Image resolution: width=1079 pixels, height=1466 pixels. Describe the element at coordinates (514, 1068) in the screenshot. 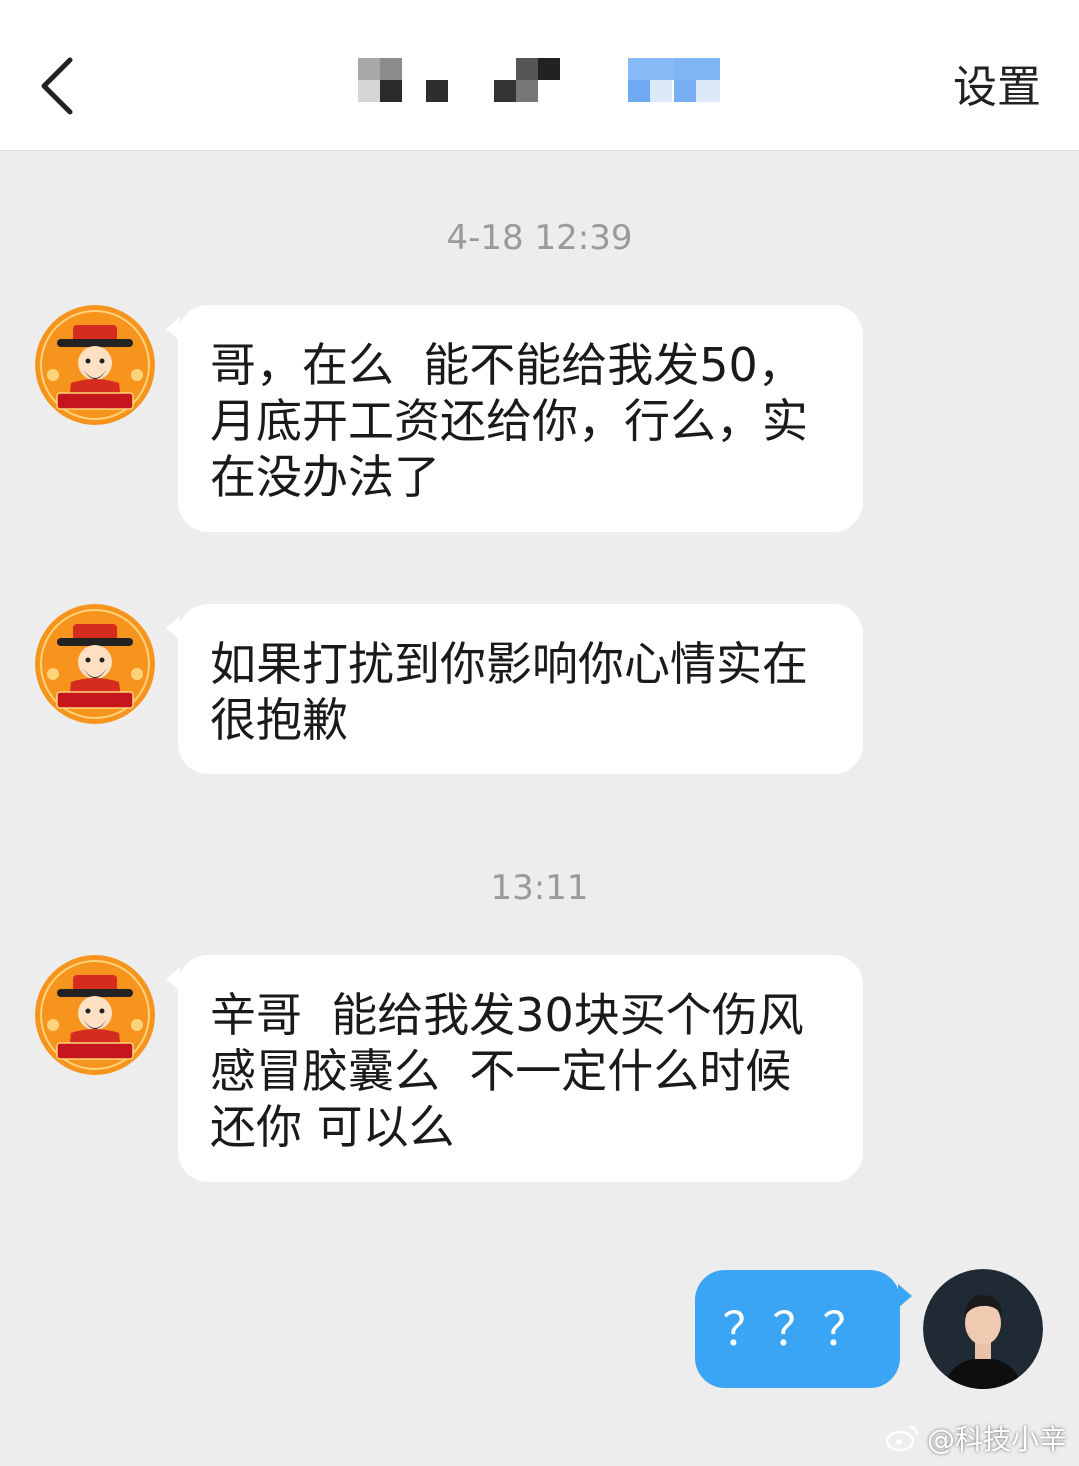

I see `message-bubble: 辛哥 能给我发30块买个伤风 感冒胶囊么 不一定什么时候 还你 可以么` at that location.